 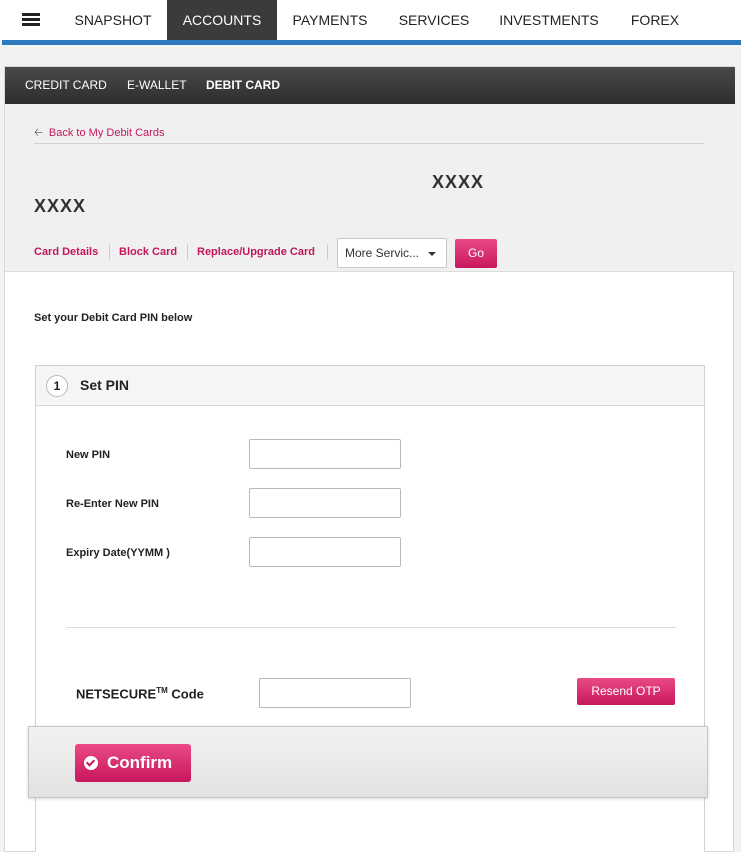 What do you see at coordinates (370, 386) in the screenshot?
I see `section-header: 1 Set PIN` at bounding box center [370, 386].